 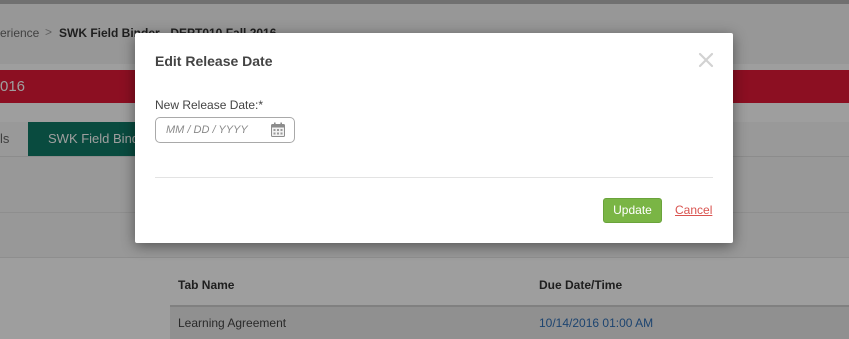 What do you see at coordinates (209, 105) in the screenshot?
I see `release-date-label: New Release Date:*` at bounding box center [209, 105].